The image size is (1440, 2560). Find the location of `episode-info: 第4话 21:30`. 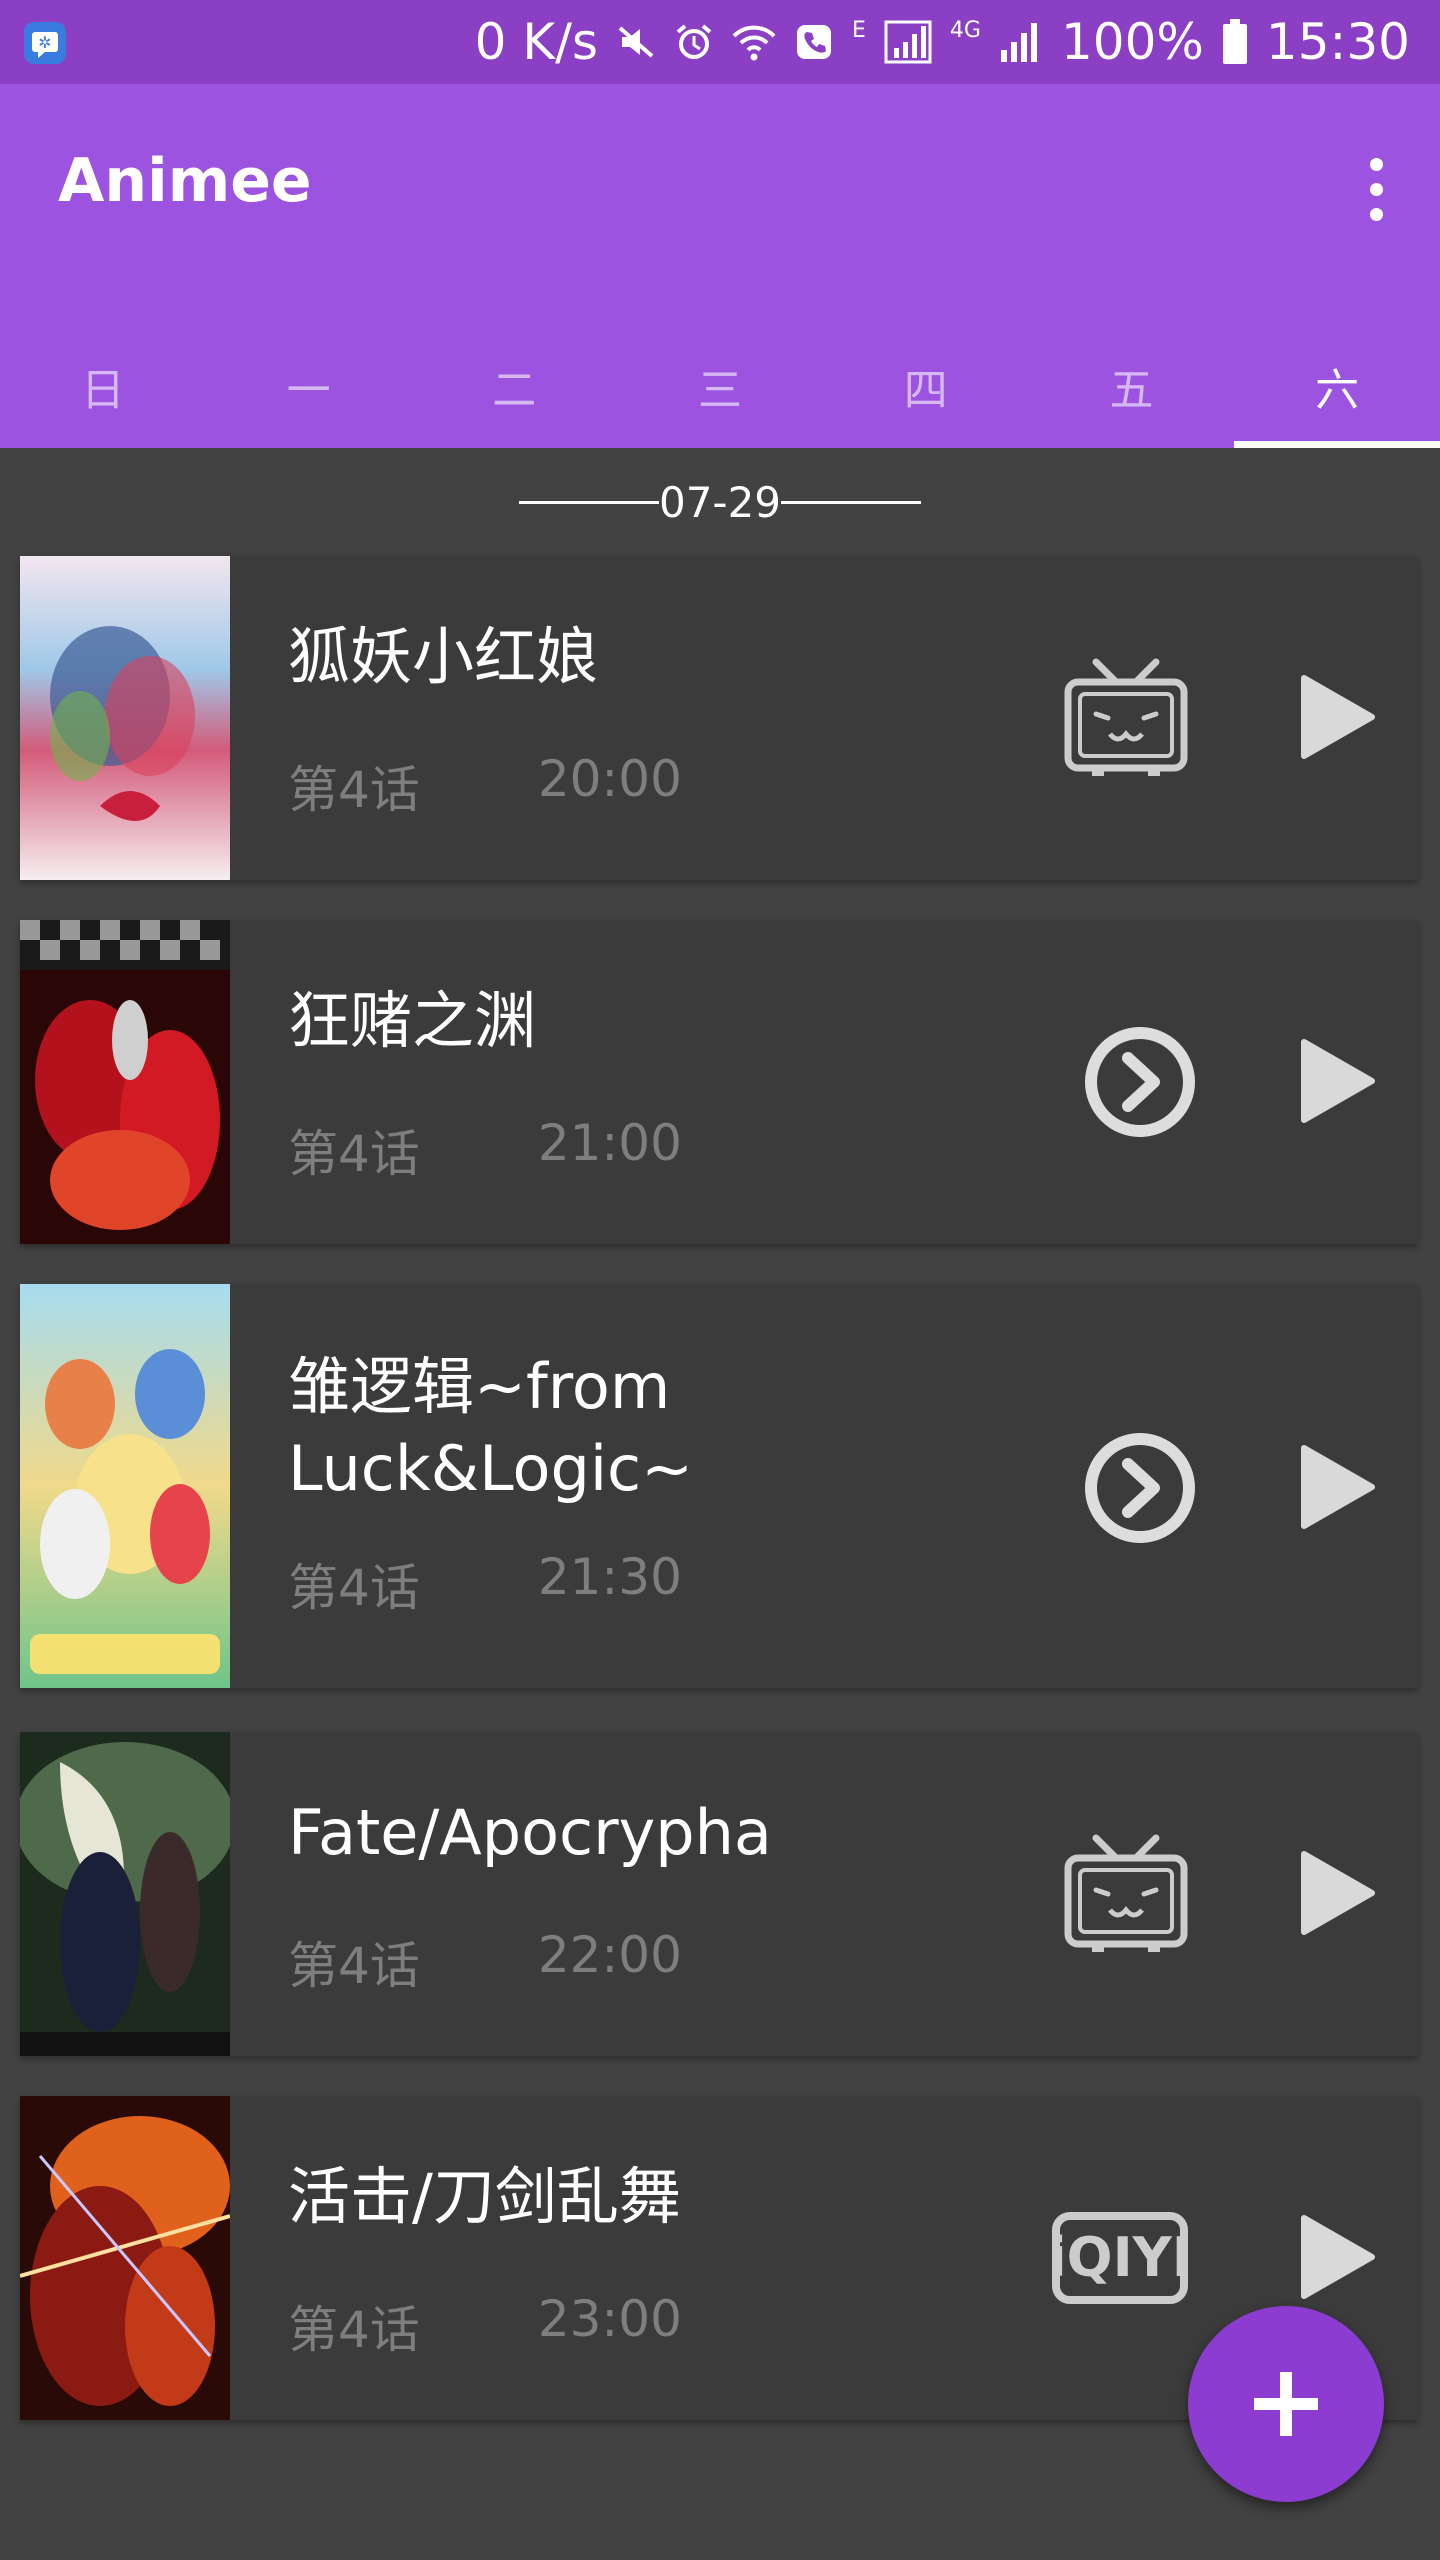

episode-info: 第4话 21:30 is located at coordinates (485, 1584).